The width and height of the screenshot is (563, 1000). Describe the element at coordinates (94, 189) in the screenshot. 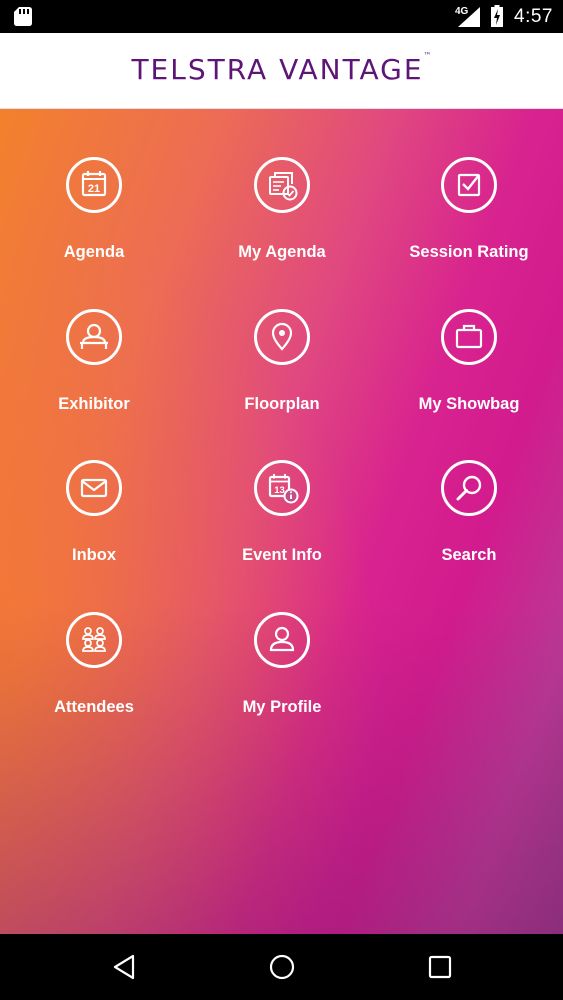

I see `calendar-day-number: 21` at that location.